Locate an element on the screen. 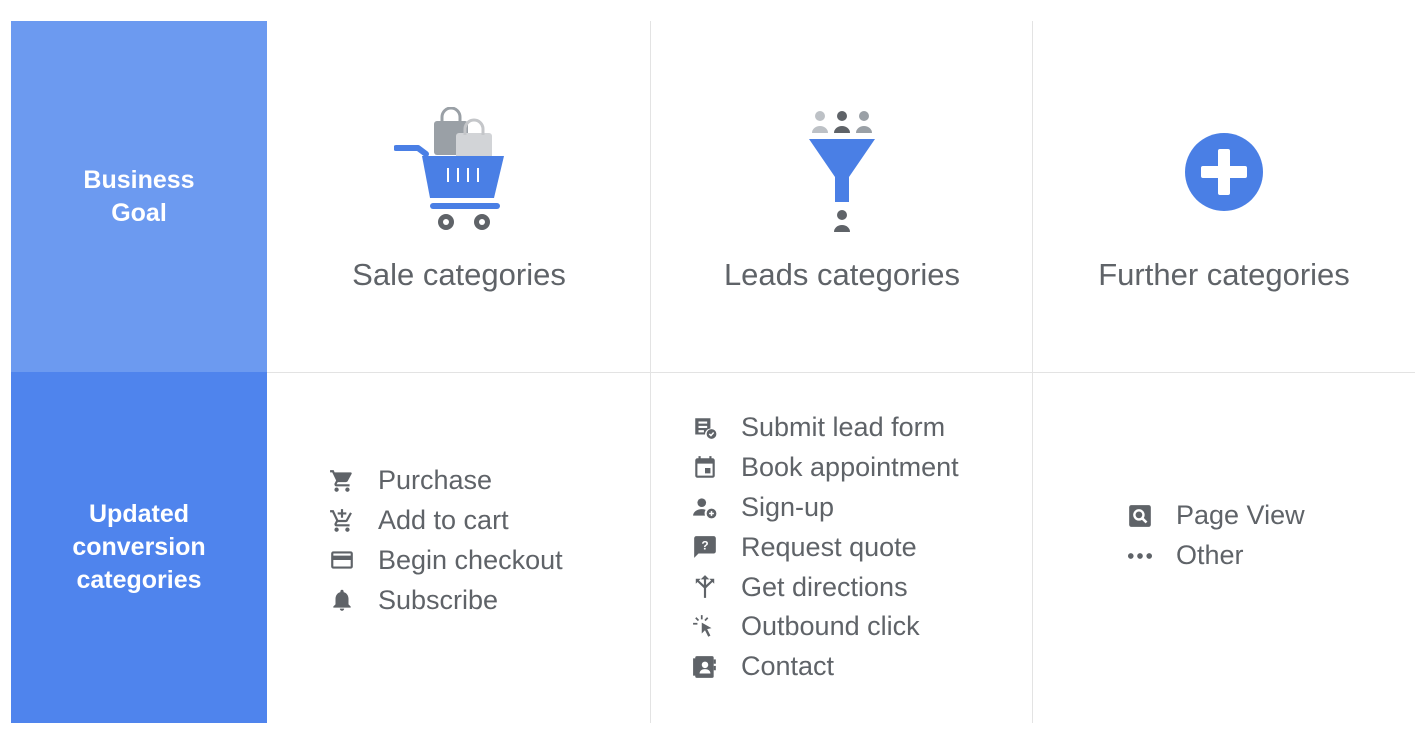 The width and height of the screenshot is (1426, 746). list-item-label: Book appointment is located at coordinates (850, 467).